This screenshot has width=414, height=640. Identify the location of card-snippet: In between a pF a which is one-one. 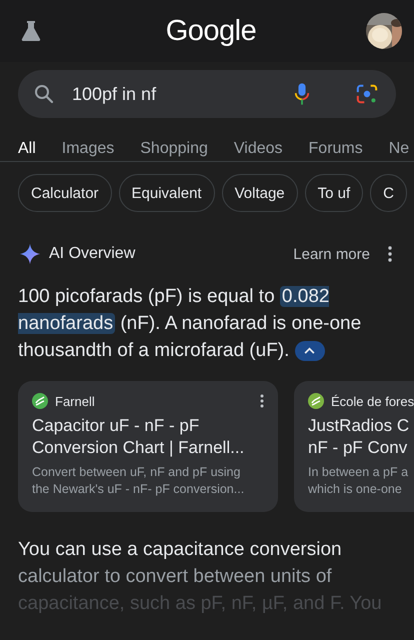
(359, 481).